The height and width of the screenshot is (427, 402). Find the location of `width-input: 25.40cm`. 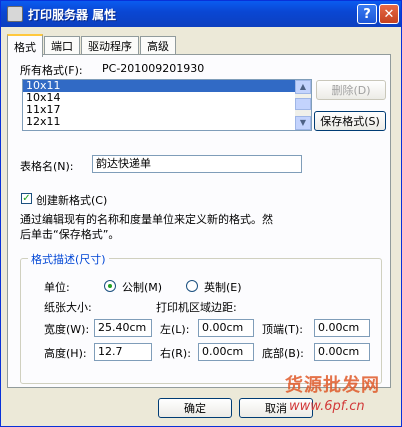

width-input: 25.40cm is located at coordinates (123, 328).